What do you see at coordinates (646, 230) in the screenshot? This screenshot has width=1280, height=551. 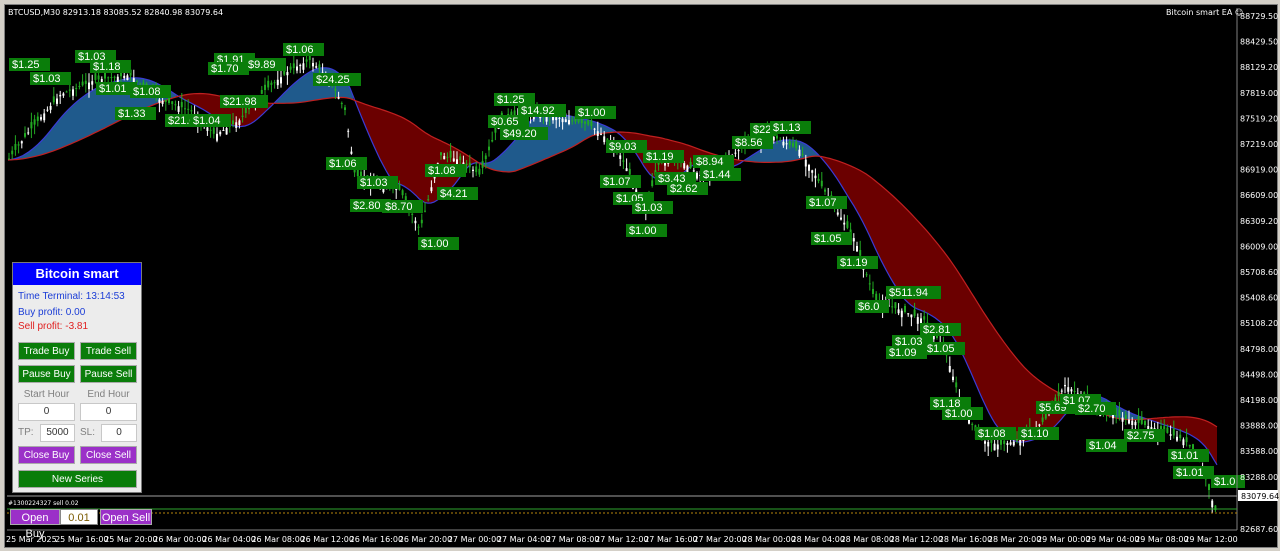 I see `profit-label: $1.00` at bounding box center [646, 230].